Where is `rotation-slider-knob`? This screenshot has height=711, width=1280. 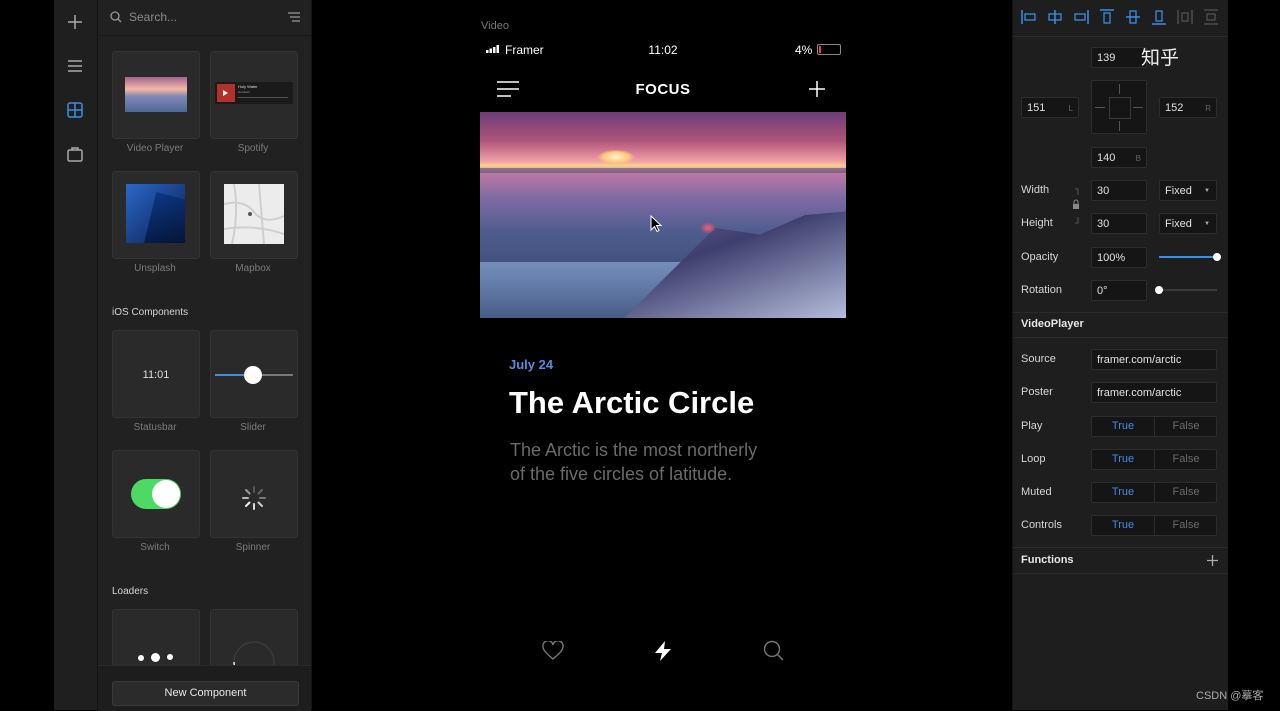
rotation-slider-knob is located at coordinates (1159, 290).